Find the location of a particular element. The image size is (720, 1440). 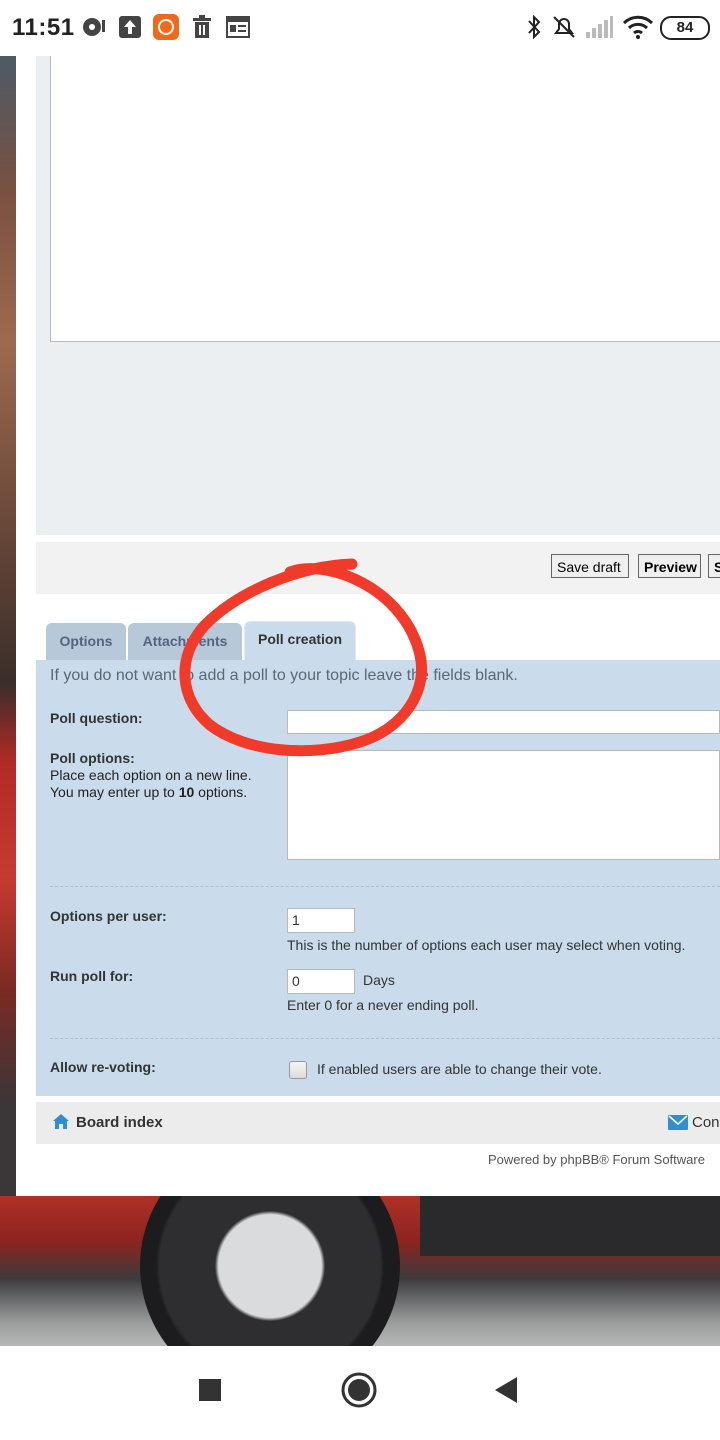

silent-bell-icon is located at coordinates (564, 27).